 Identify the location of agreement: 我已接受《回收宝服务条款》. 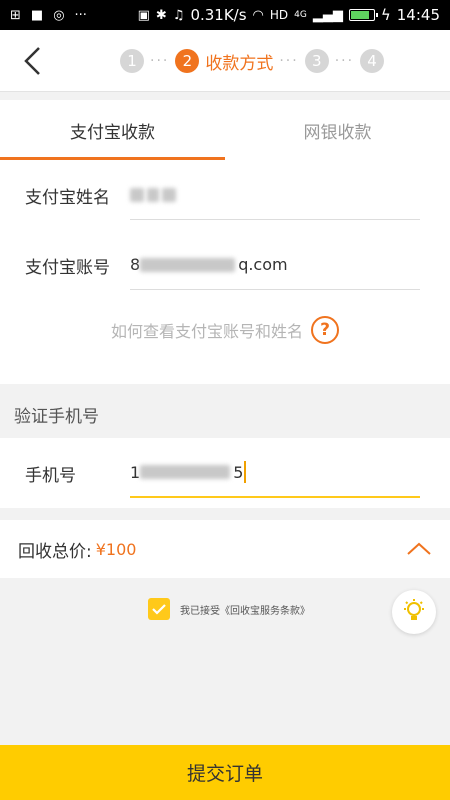
(229, 609).